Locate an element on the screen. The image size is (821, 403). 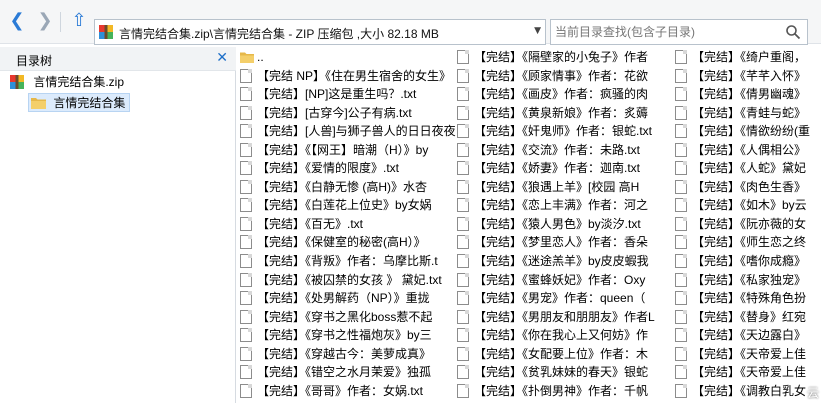
file-name: .. is located at coordinates (260, 57).